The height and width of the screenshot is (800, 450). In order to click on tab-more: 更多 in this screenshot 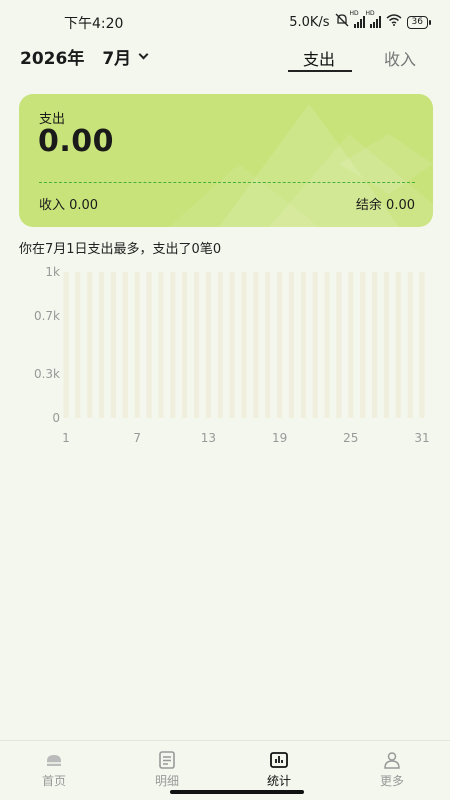, I will do `click(392, 770)`.